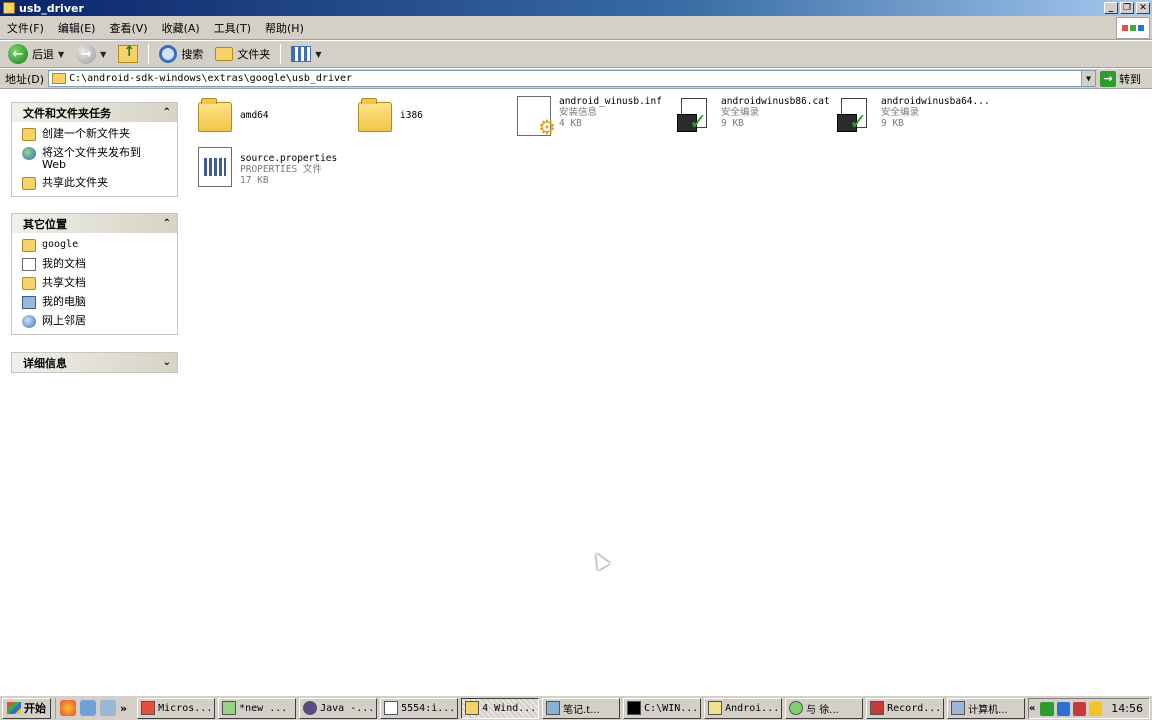 This screenshot has width=1152, height=720. I want to click on place-my-documents: 我的文档, so click(95, 264).